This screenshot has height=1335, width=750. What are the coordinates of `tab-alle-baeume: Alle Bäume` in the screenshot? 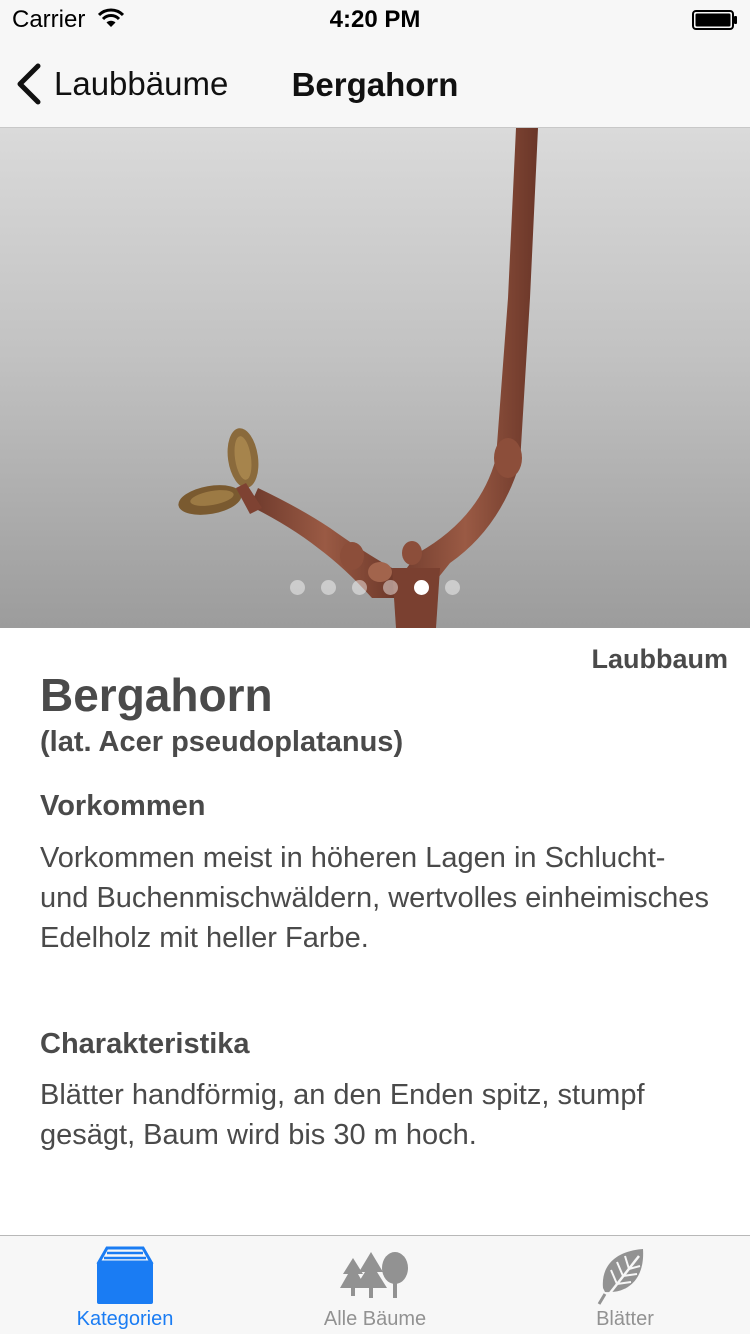 It's located at (375, 1285).